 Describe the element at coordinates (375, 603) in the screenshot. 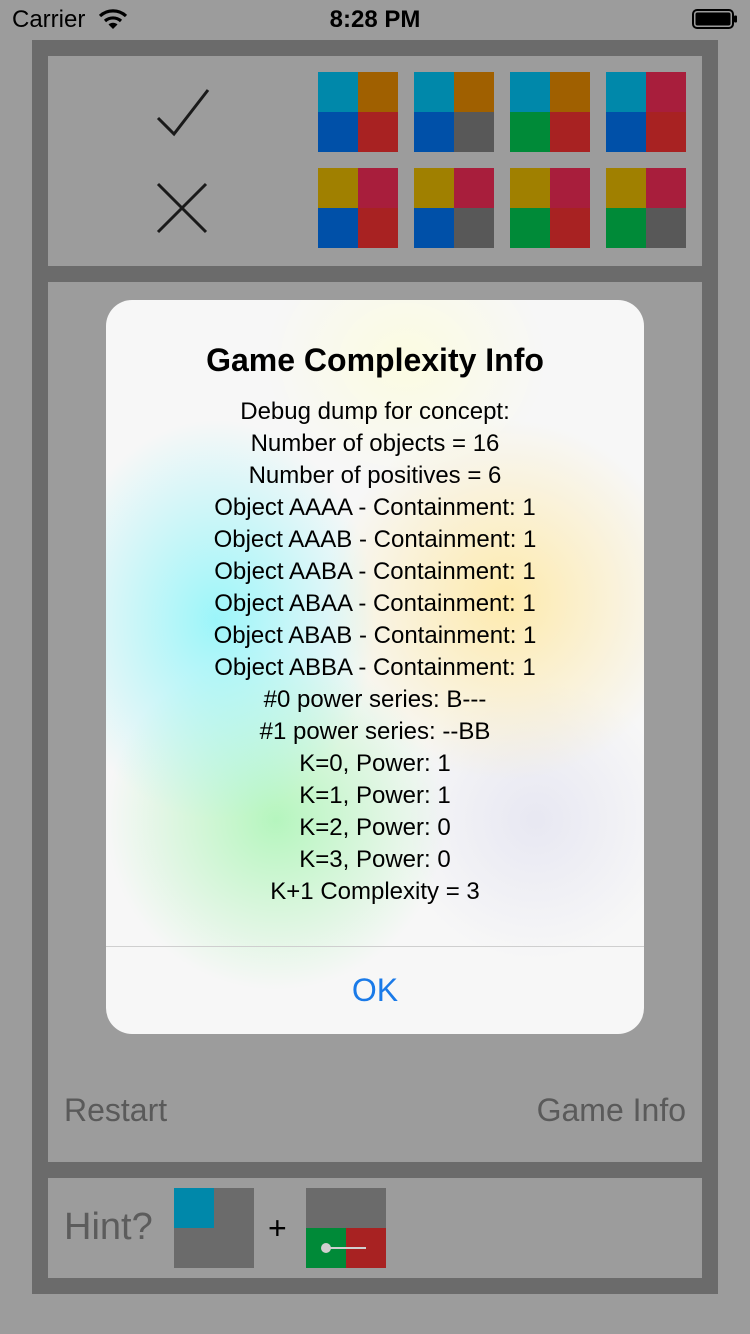

I see `alert-line: Object ABAA - Containment: 1` at that location.